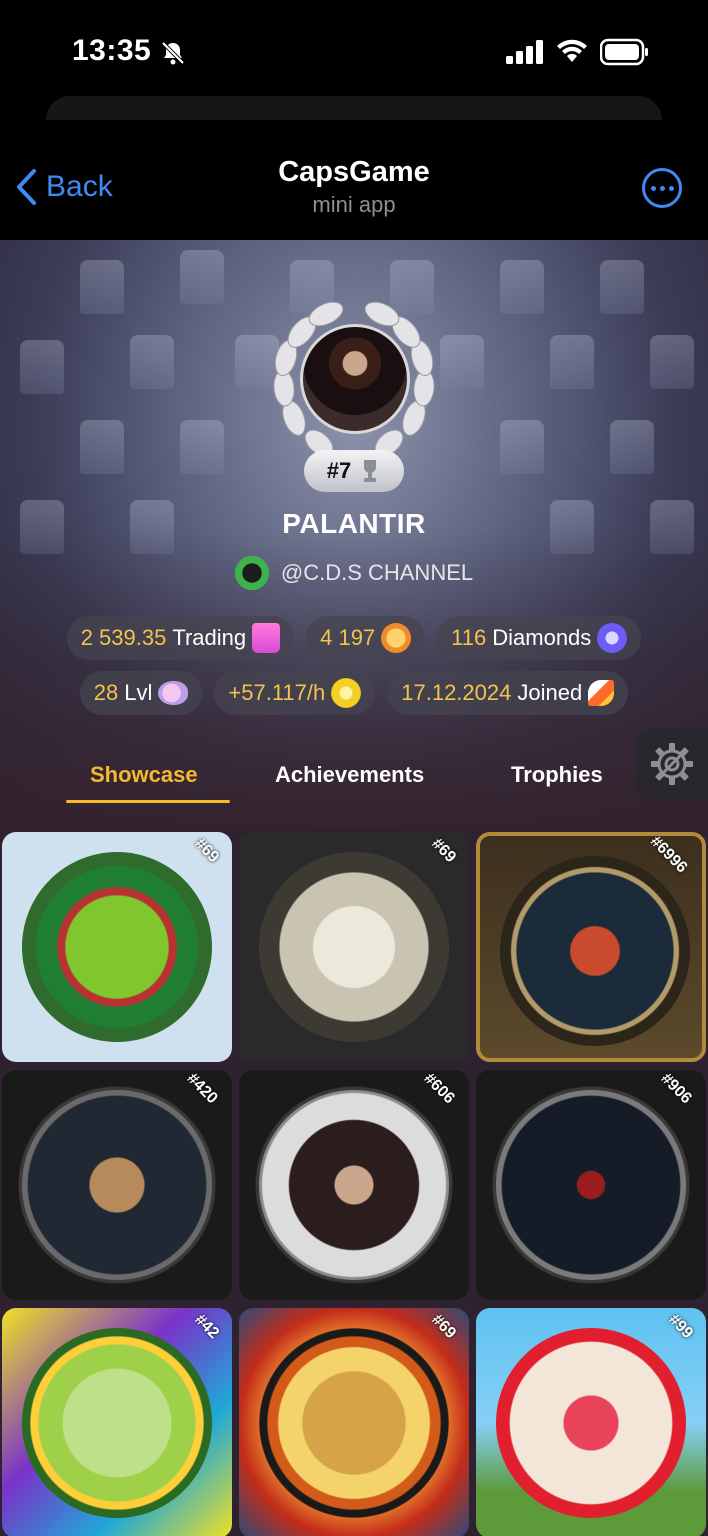 This screenshot has width=708, height=1536. I want to click on diamond-icon, so click(612, 638).